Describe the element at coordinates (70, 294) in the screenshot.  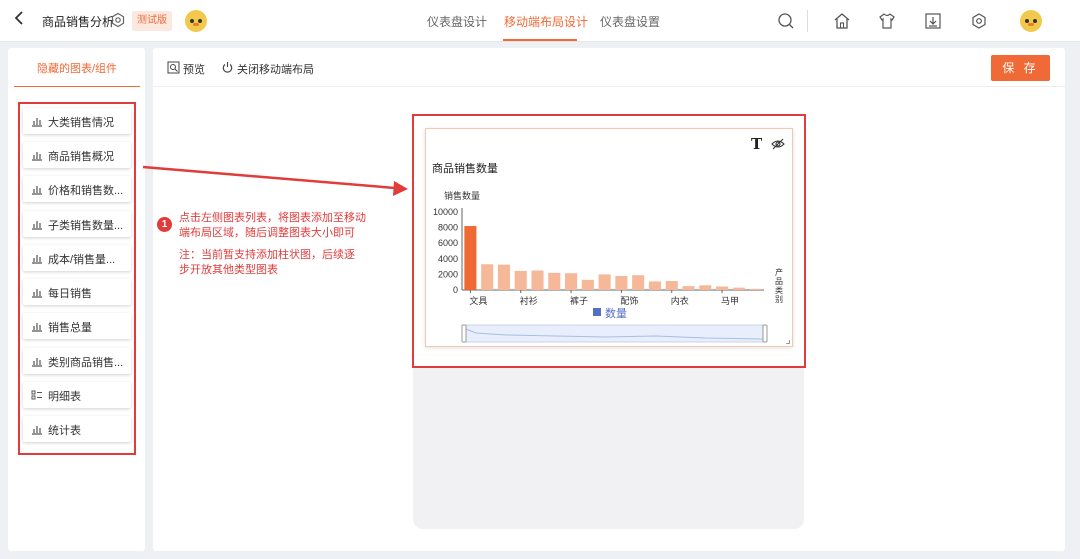
I see `component-label: 每日销售` at that location.